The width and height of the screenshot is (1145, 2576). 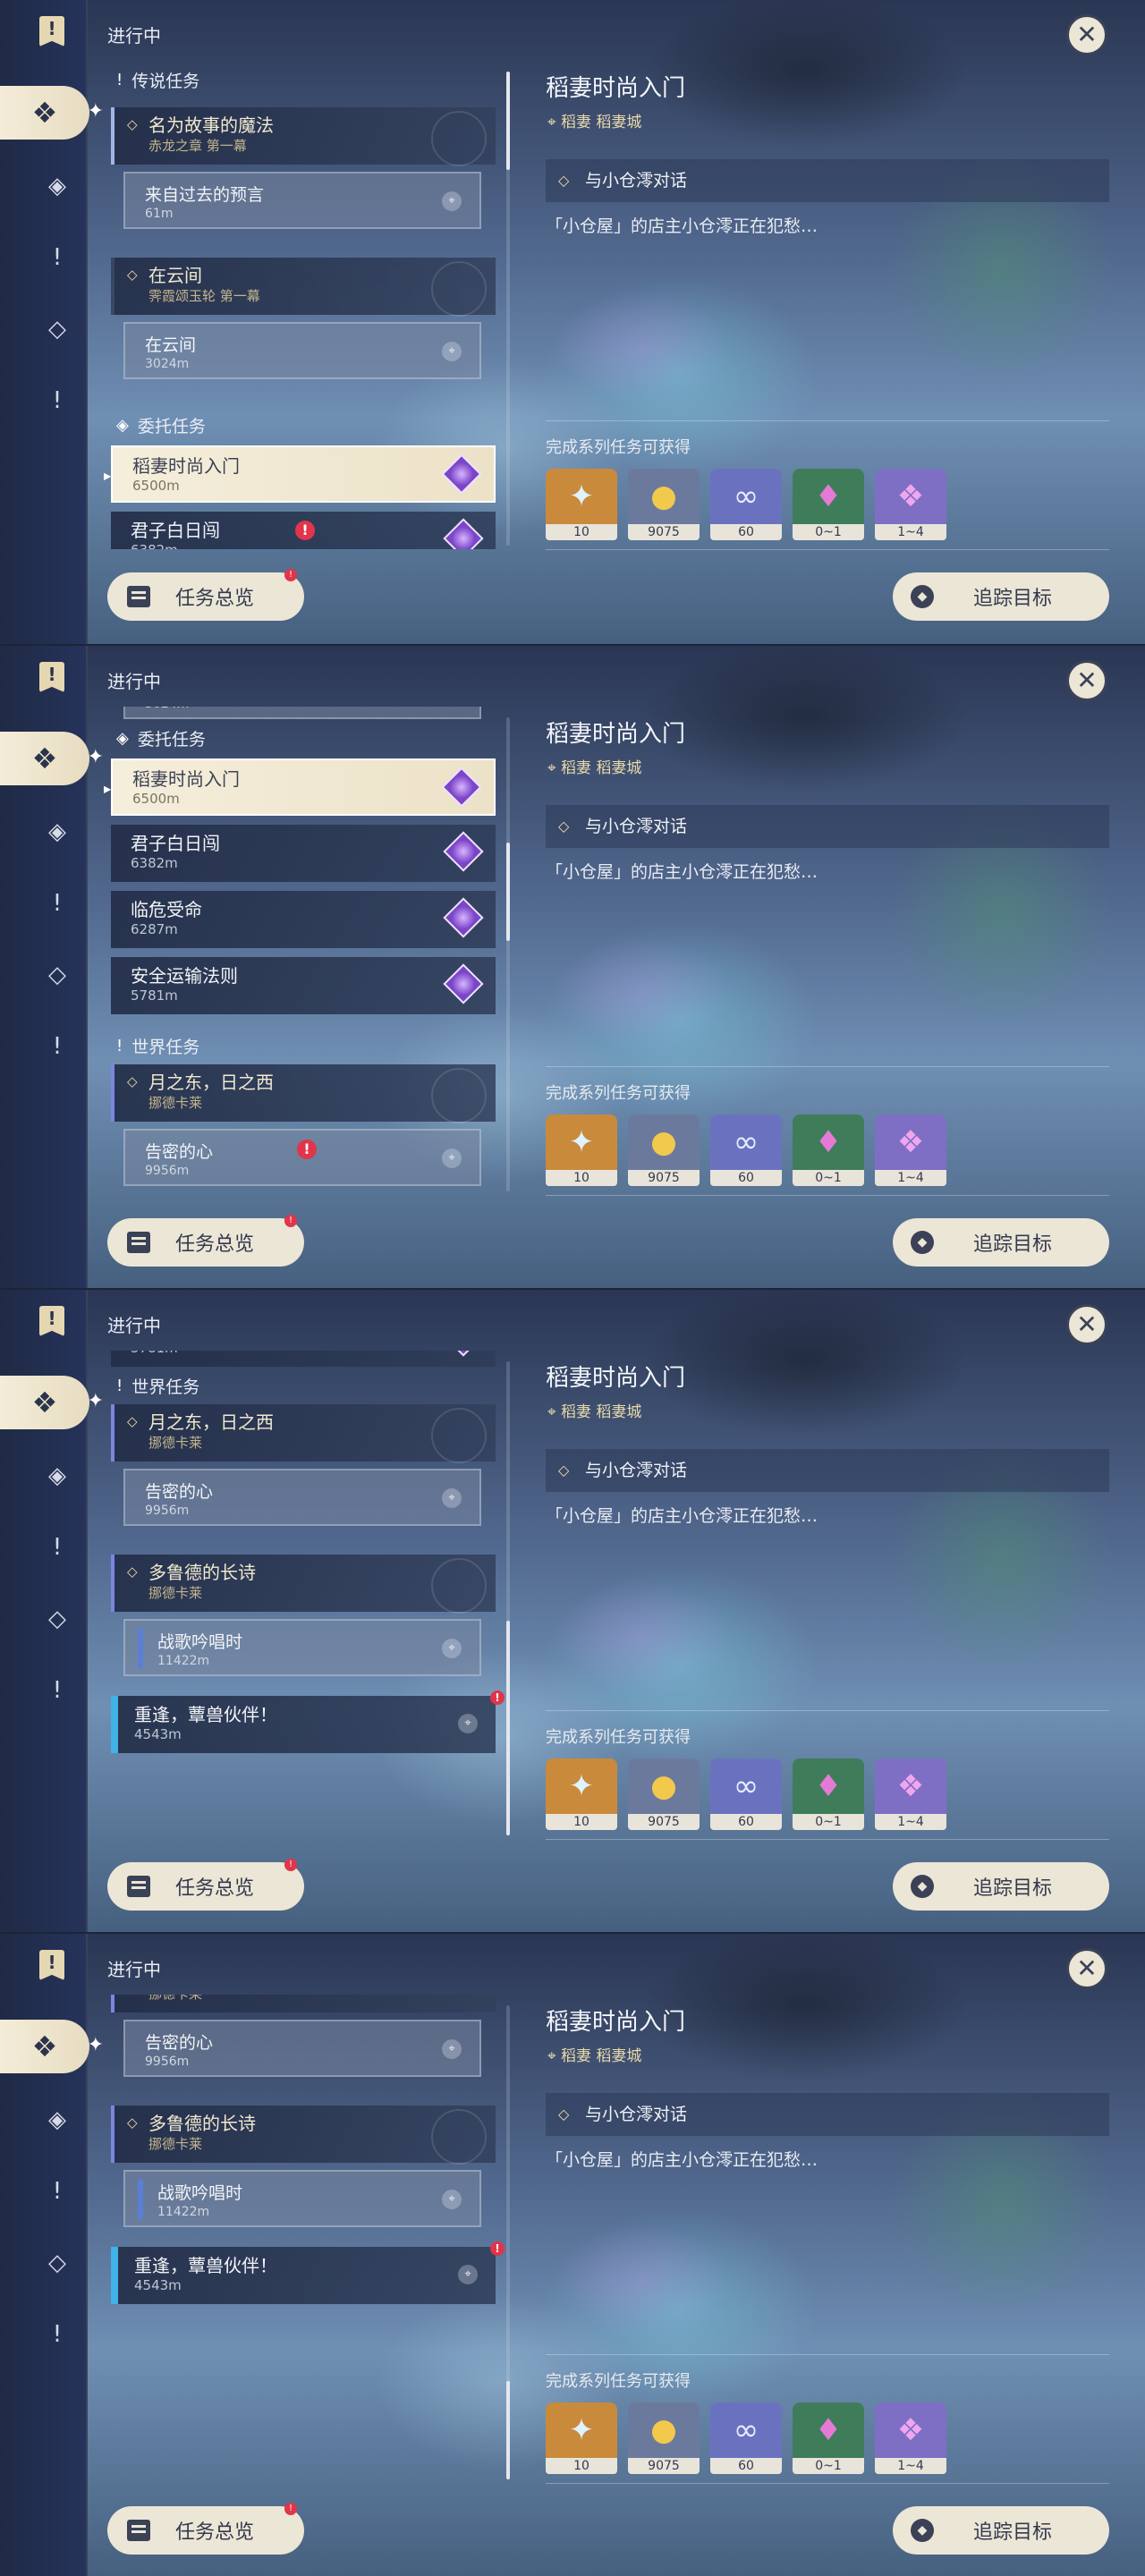 I want to click on reward-count: 10, so click(x=581, y=1822).